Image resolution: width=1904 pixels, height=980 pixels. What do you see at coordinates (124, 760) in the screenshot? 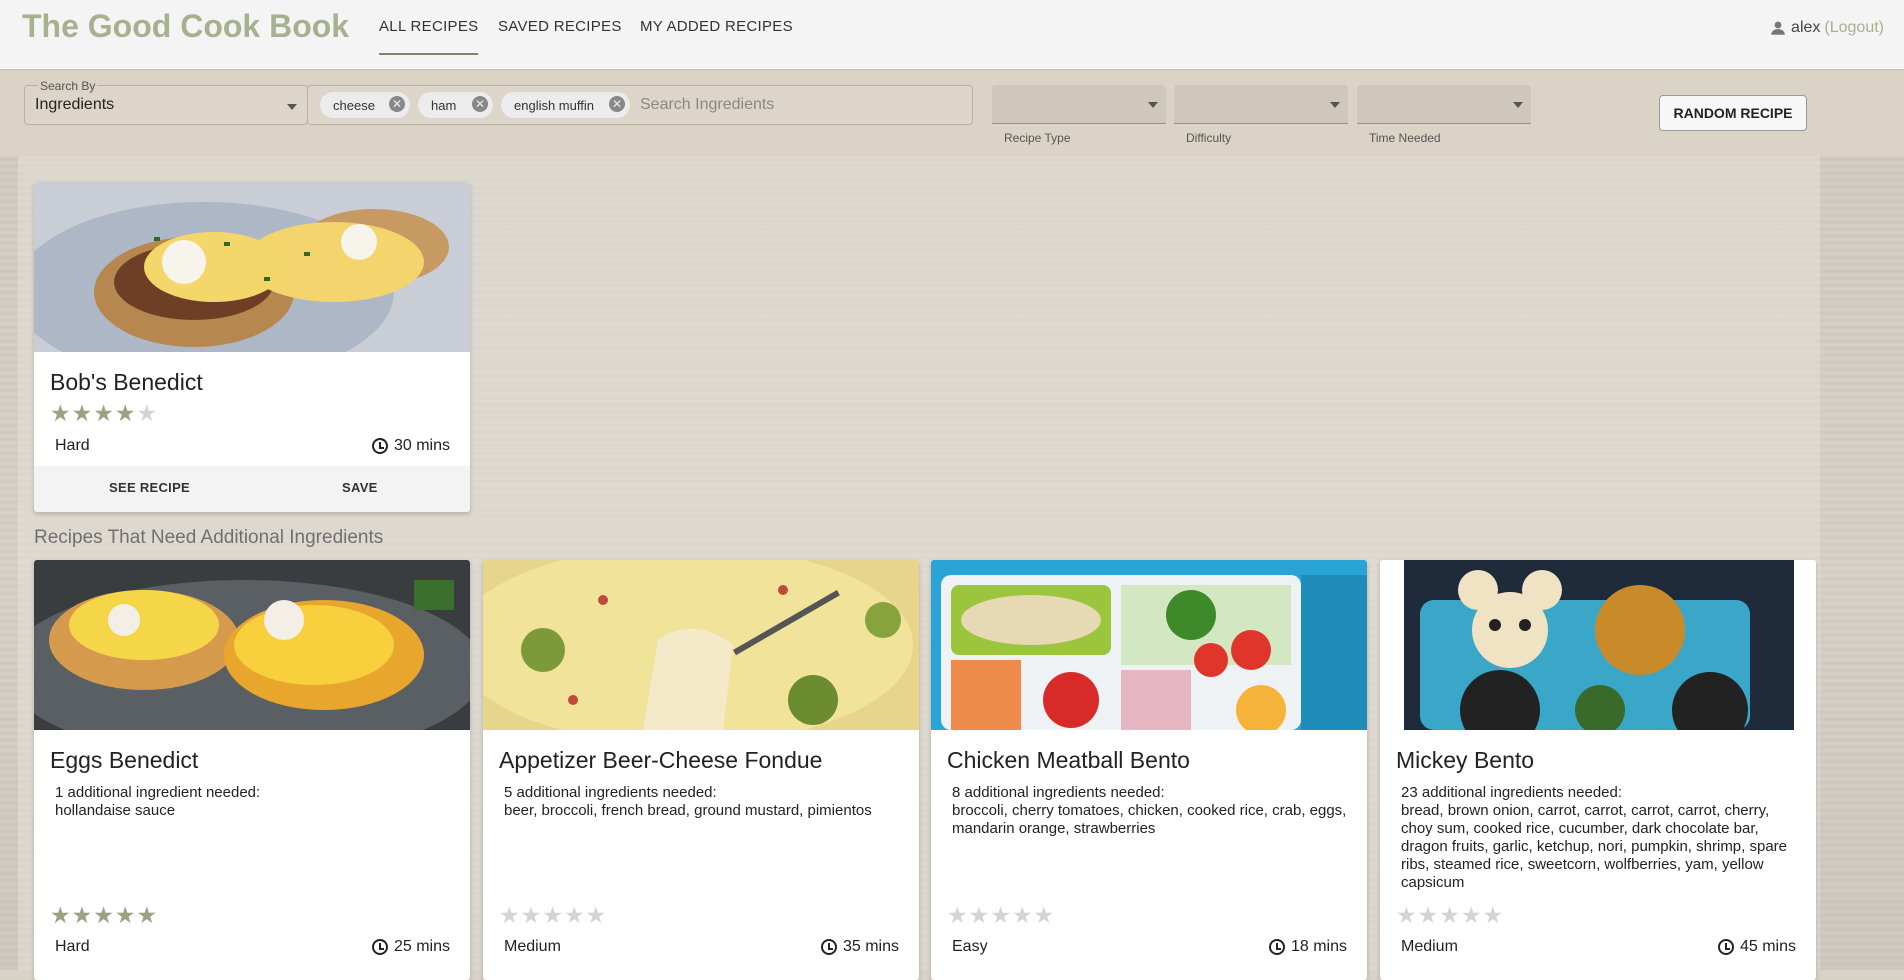
I see `recipe-title: Eggs Benedict` at bounding box center [124, 760].